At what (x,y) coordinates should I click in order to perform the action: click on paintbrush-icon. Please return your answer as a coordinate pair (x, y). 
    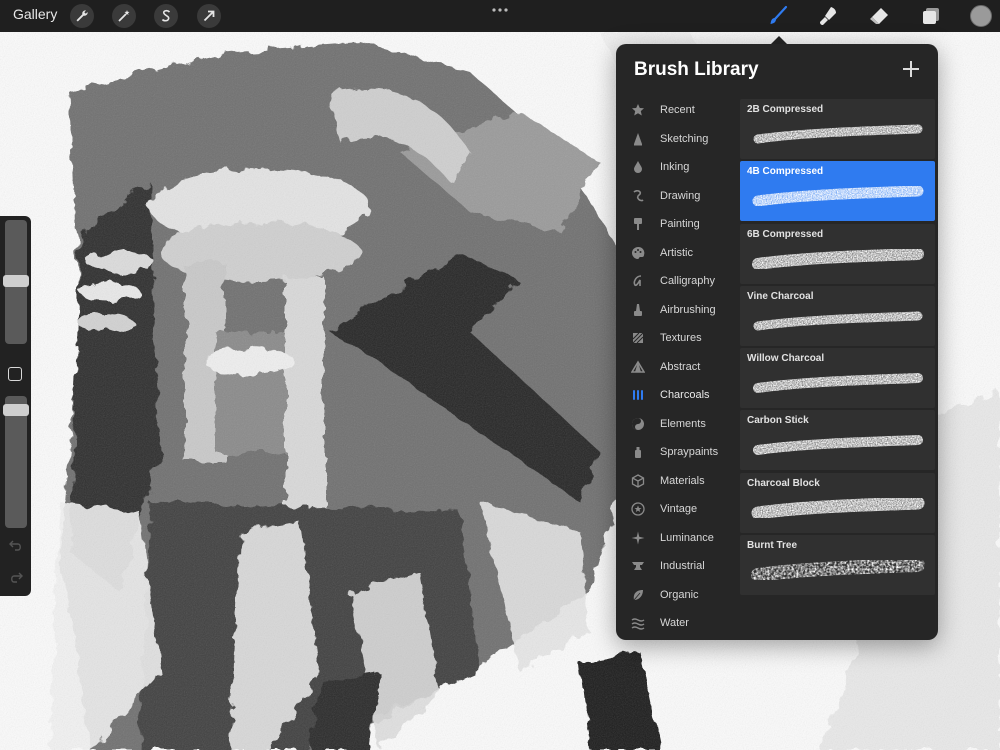
    Looking at the image, I should click on (638, 224).